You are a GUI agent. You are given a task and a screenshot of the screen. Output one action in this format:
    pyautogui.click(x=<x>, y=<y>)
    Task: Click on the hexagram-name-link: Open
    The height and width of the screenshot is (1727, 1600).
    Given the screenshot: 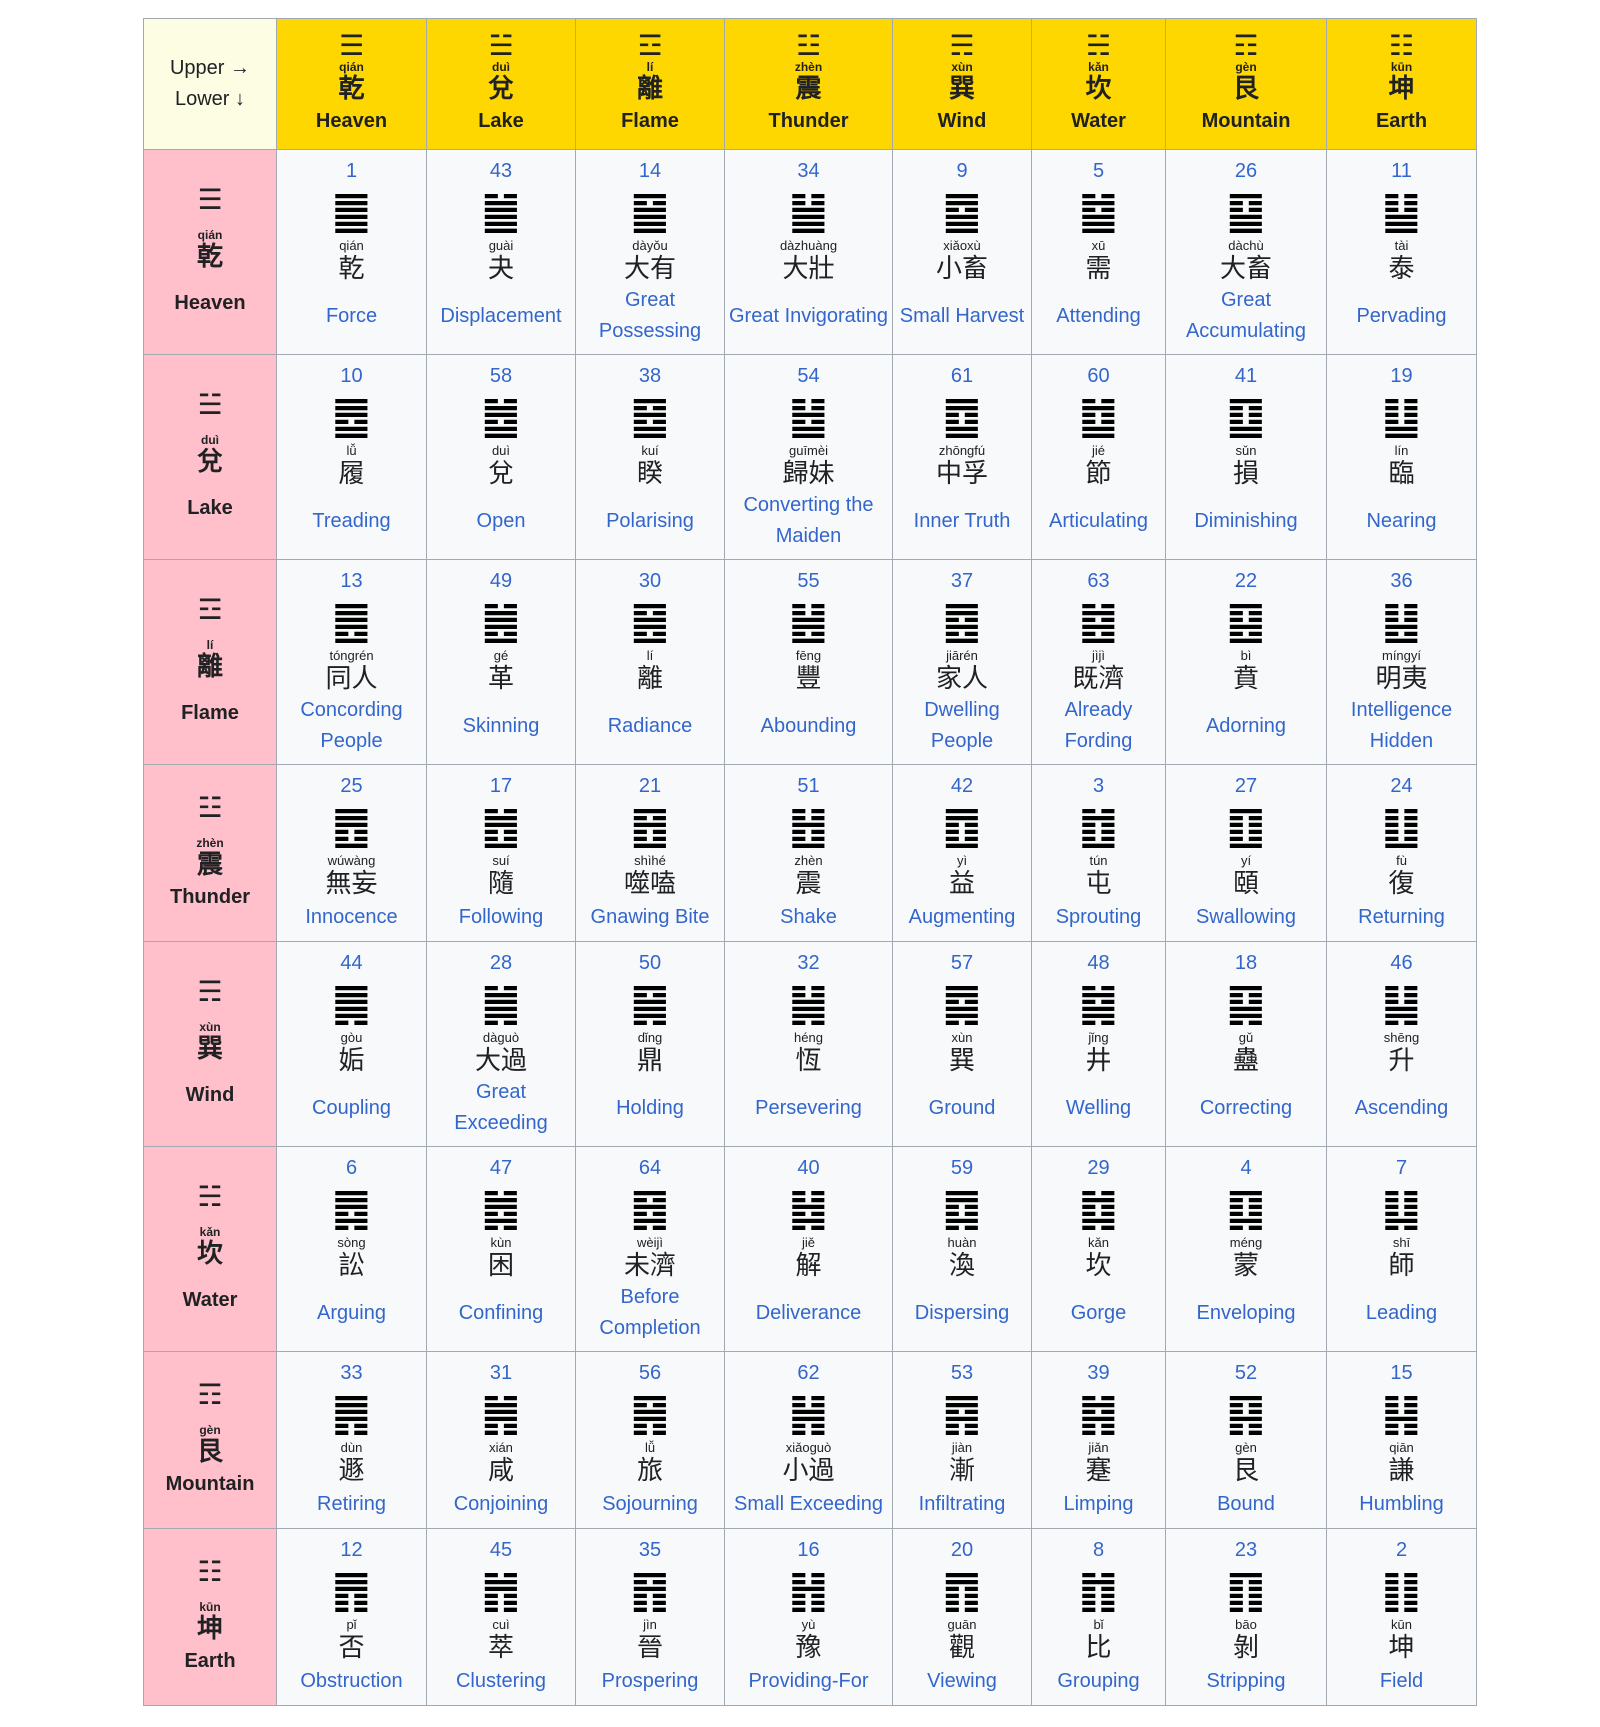 What is the action you would take?
    pyautogui.click(x=501, y=521)
    